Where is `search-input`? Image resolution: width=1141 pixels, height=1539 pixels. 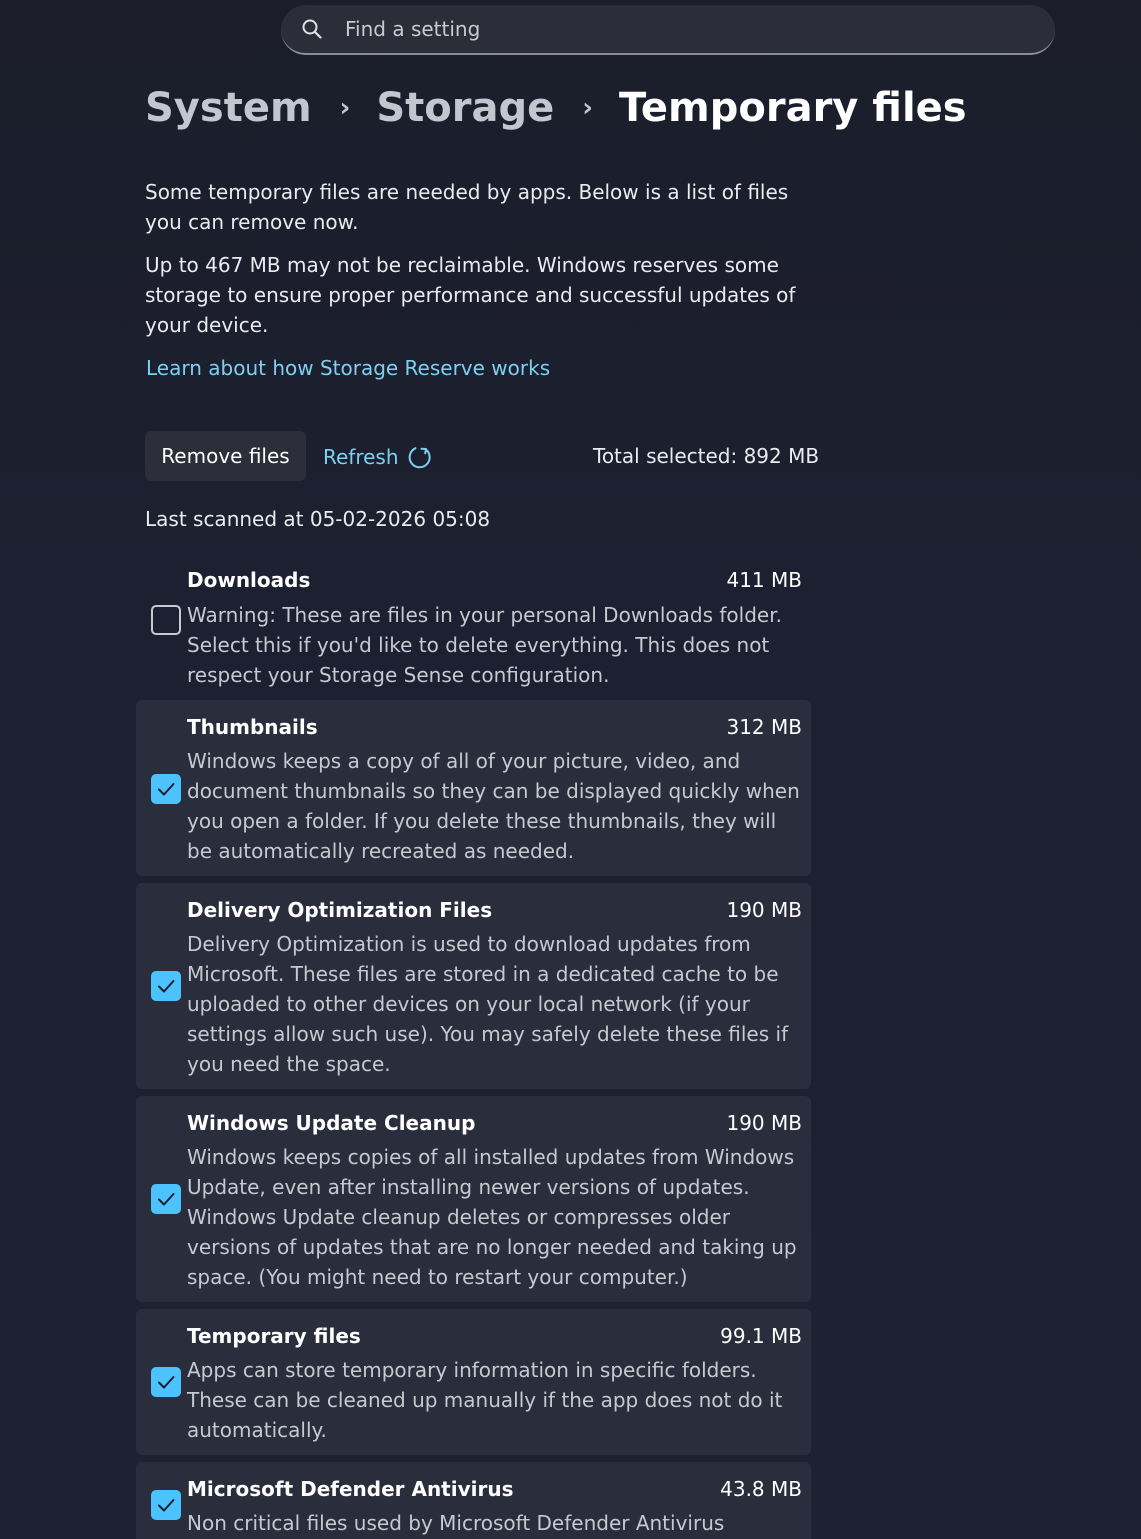 search-input is located at coordinates (645, 29).